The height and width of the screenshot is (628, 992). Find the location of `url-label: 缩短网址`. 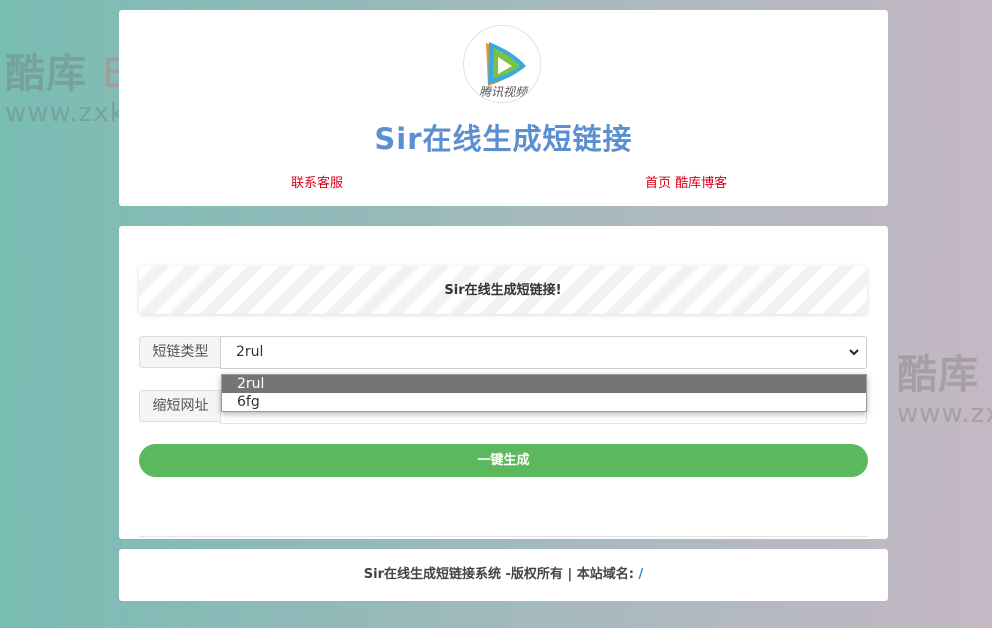

url-label: 缩短网址 is located at coordinates (180, 406).